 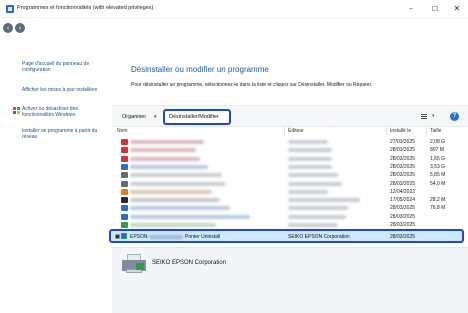 What do you see at coordinates (124, 236) in the screenshot?
I see `epson-icon` at bounding box center [124, 236].